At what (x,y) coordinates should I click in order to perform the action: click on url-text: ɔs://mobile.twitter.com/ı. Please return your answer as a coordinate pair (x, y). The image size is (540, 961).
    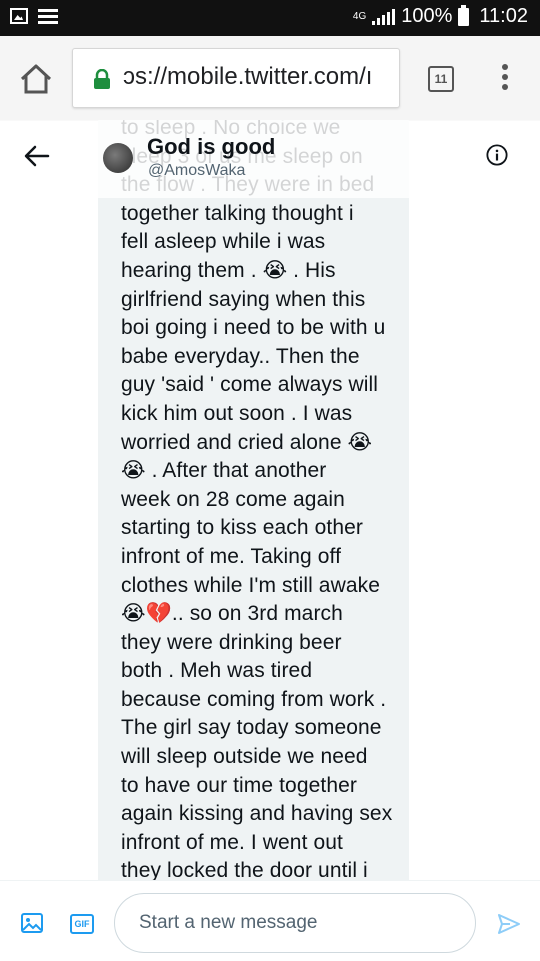
    Looking at the image, I should click on (248, 76).